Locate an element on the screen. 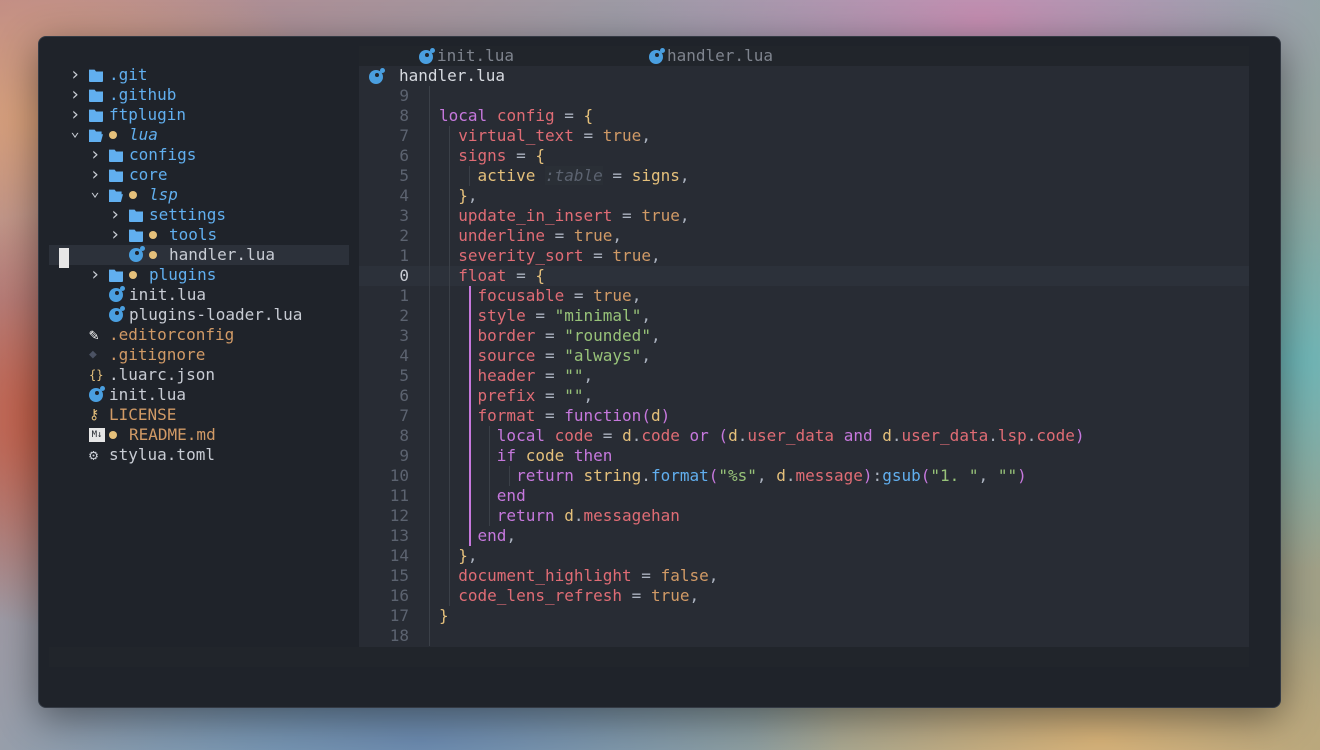 The height and width of the screenshot is (750, 1320). line-number: 4 is located at coordinates (404, 355).